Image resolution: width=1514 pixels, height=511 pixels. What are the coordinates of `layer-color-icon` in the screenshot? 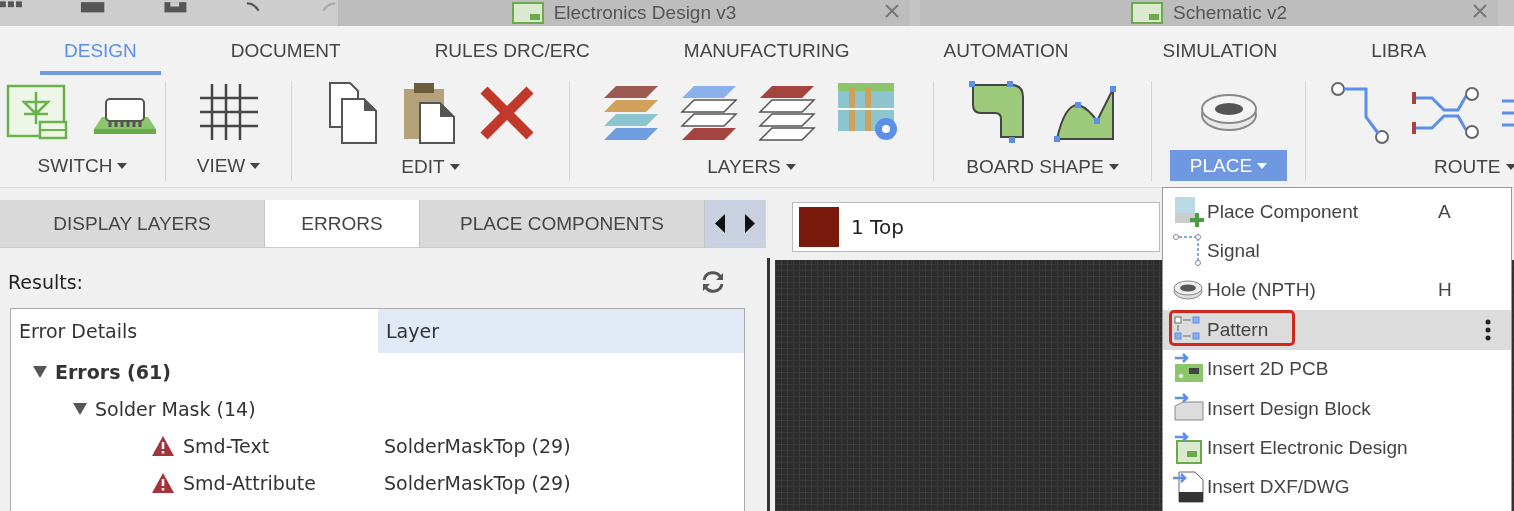 It's located at (819, 227).